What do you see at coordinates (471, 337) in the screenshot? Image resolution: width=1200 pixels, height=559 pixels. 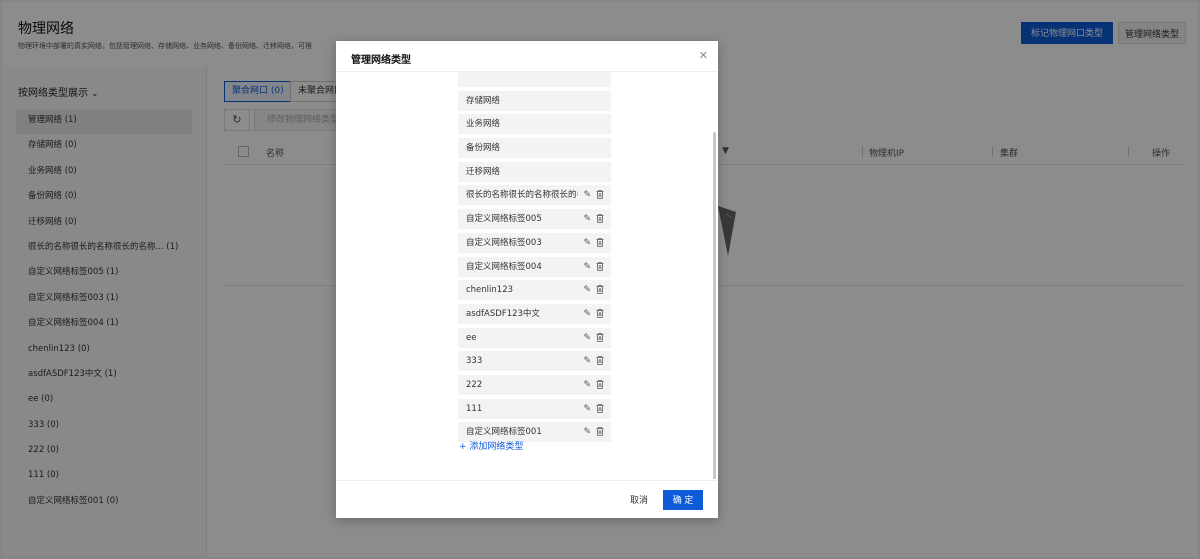 I see `network-type-label: ee` at bounding box center [471, 337].